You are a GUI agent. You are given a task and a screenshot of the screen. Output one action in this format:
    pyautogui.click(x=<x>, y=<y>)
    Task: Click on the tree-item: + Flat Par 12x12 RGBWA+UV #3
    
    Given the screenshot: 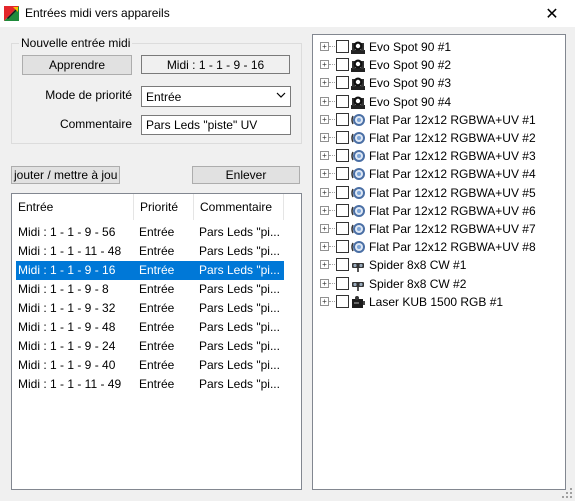 What is the action you would take?
    pyautogui.click(x=438, y=156)
    